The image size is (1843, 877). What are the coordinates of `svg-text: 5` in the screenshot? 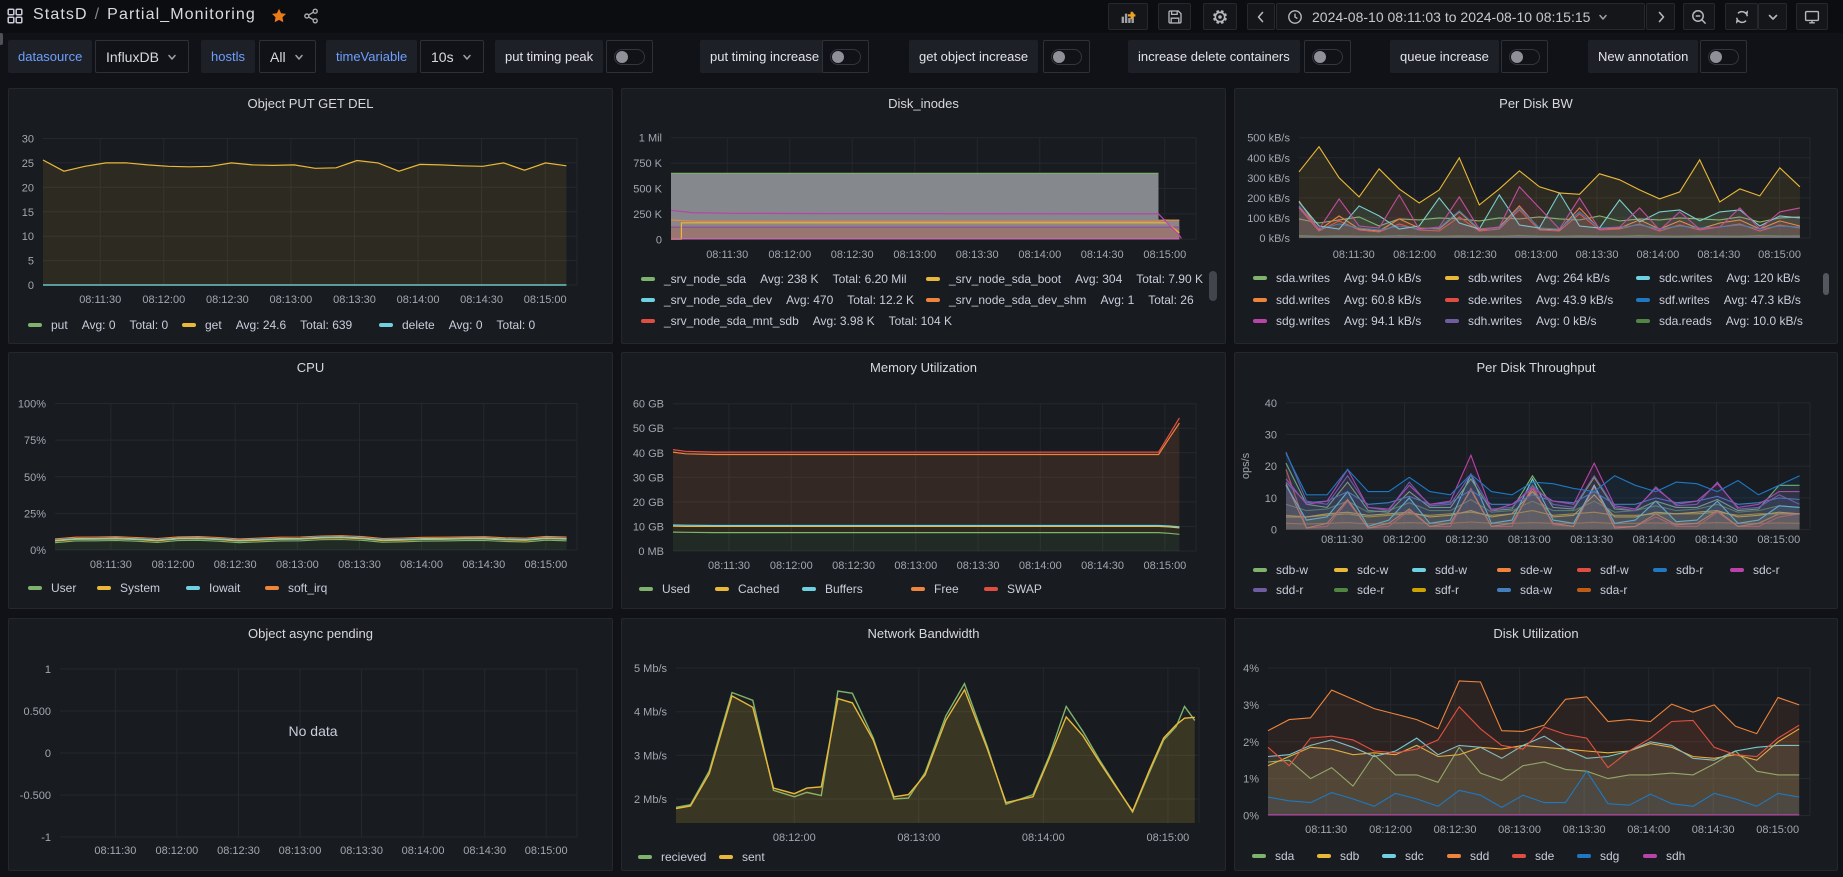 It's located at (31, 262).